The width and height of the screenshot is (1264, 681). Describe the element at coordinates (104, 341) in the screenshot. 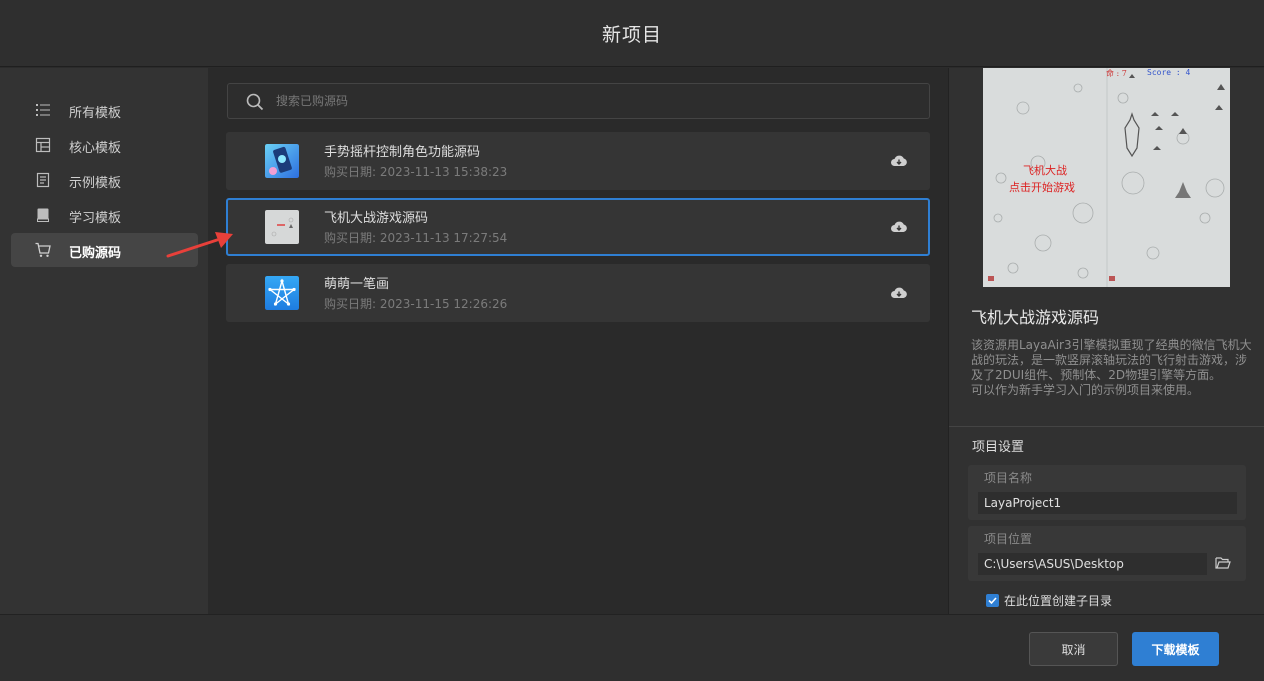

I see `sidebar: 所有模板 核心模板 示例模板 学习模板 已购源码` at that location.